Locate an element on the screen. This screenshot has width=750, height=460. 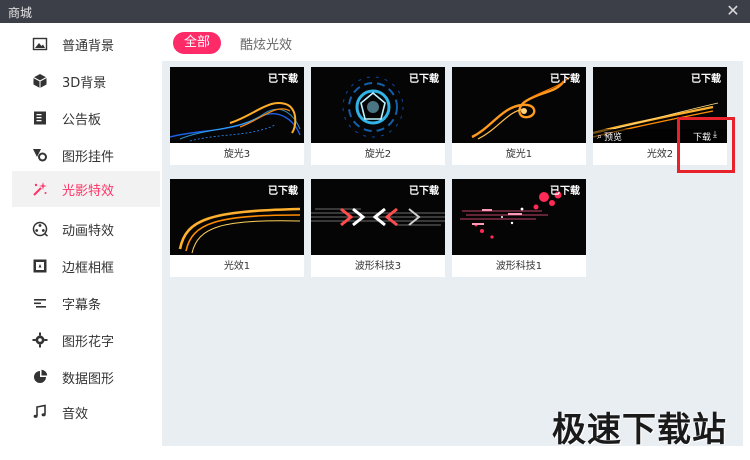
sidebar-item-label: 3D背景 is located at coordinates (84, 83).